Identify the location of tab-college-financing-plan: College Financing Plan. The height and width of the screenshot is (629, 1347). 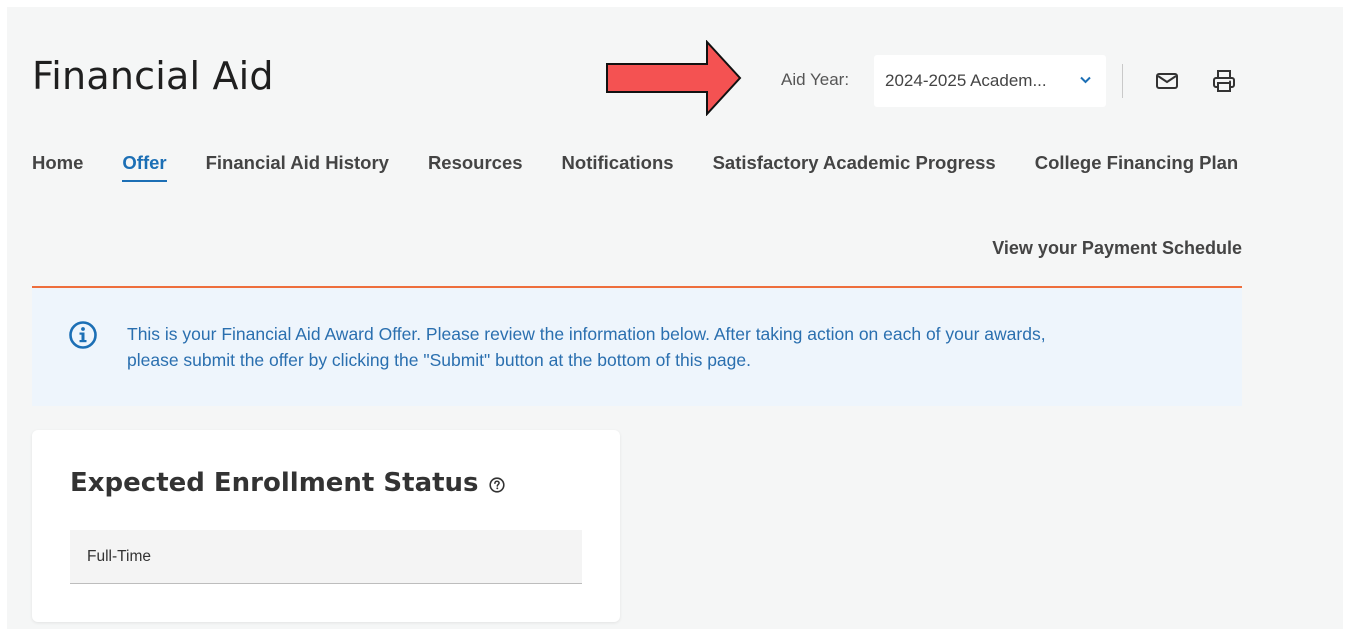
(1137, 166).